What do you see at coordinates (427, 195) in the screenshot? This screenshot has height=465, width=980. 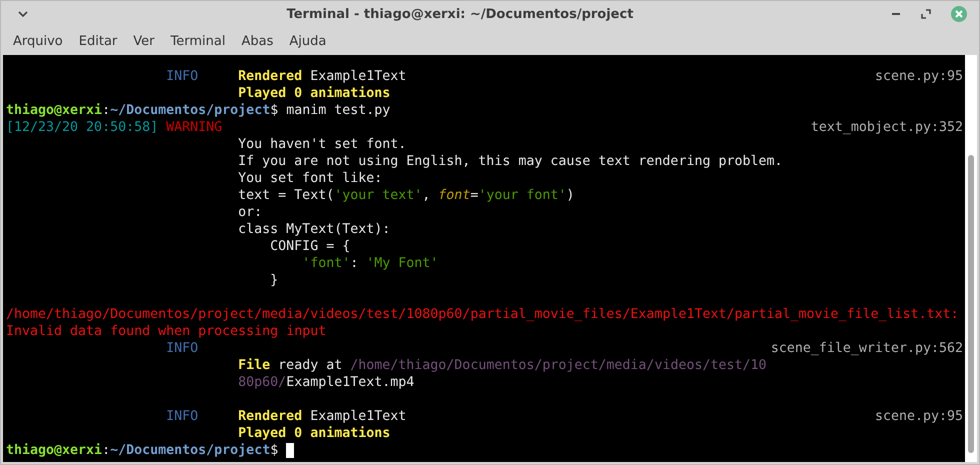 I see `log-text: ,` at bounding box center [427, 195].